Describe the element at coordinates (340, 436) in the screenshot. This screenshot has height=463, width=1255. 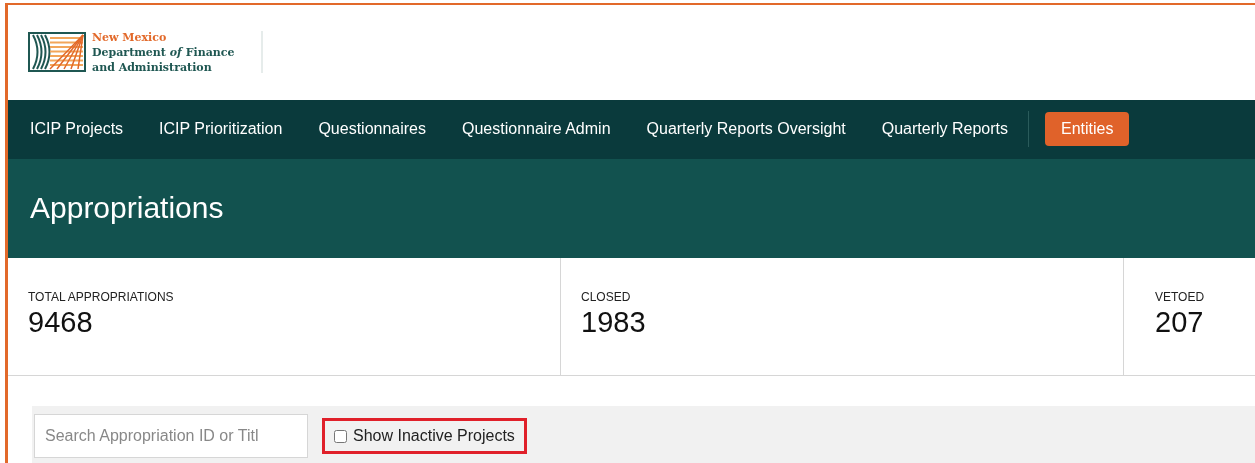
I see `checkbox` at that location.